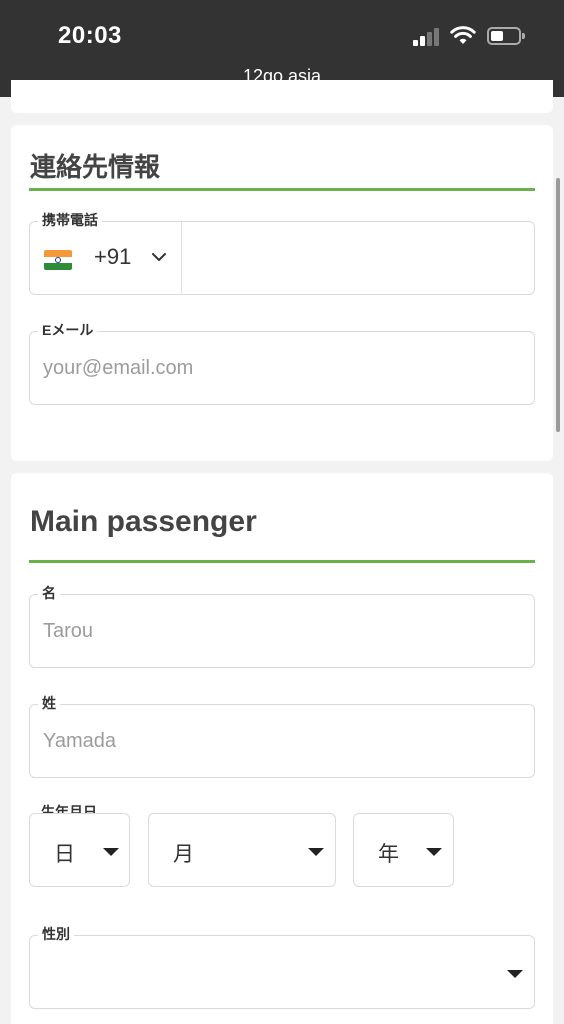 Image resolution: width=564 pixels, height=1024 pixels. I want to click on scrollbar, so click(558, 305).